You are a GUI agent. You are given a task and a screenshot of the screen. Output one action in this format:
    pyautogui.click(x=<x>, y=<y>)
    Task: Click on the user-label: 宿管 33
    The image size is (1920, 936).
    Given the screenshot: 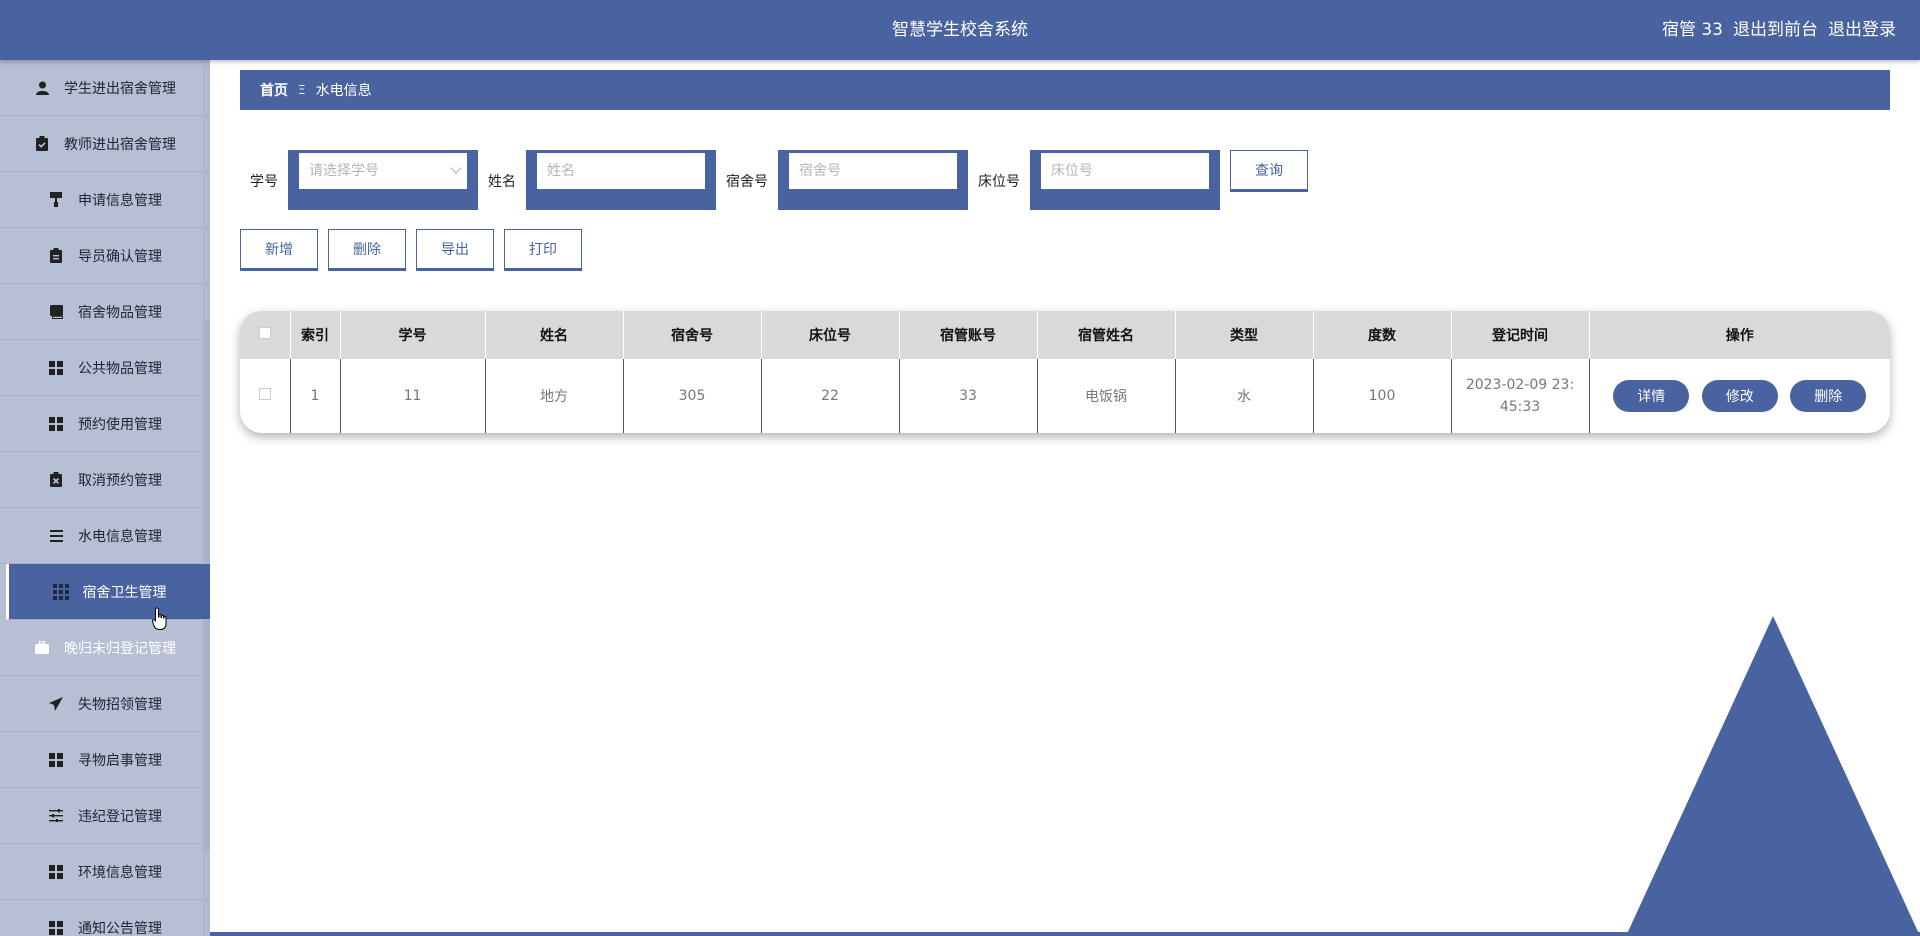 What is the action you would take?
    pyautogui.click(x=1692, y=30)
    